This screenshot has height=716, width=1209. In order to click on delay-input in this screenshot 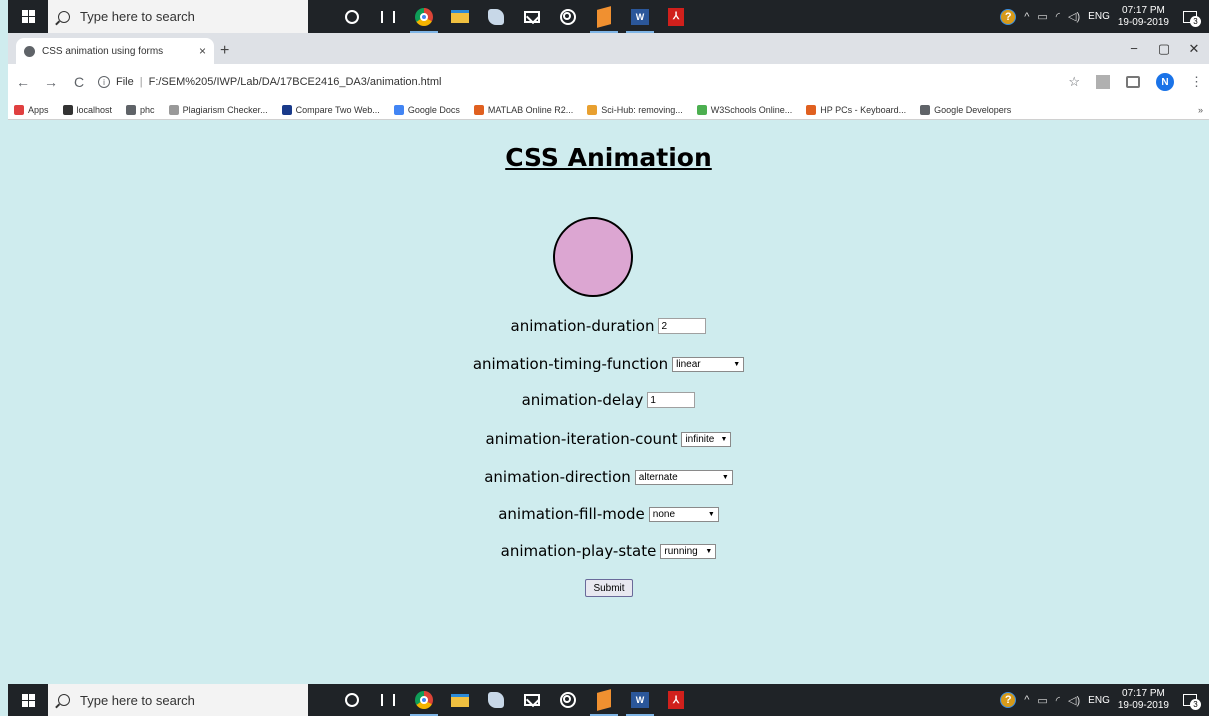, I will do `click(671, 400)`.